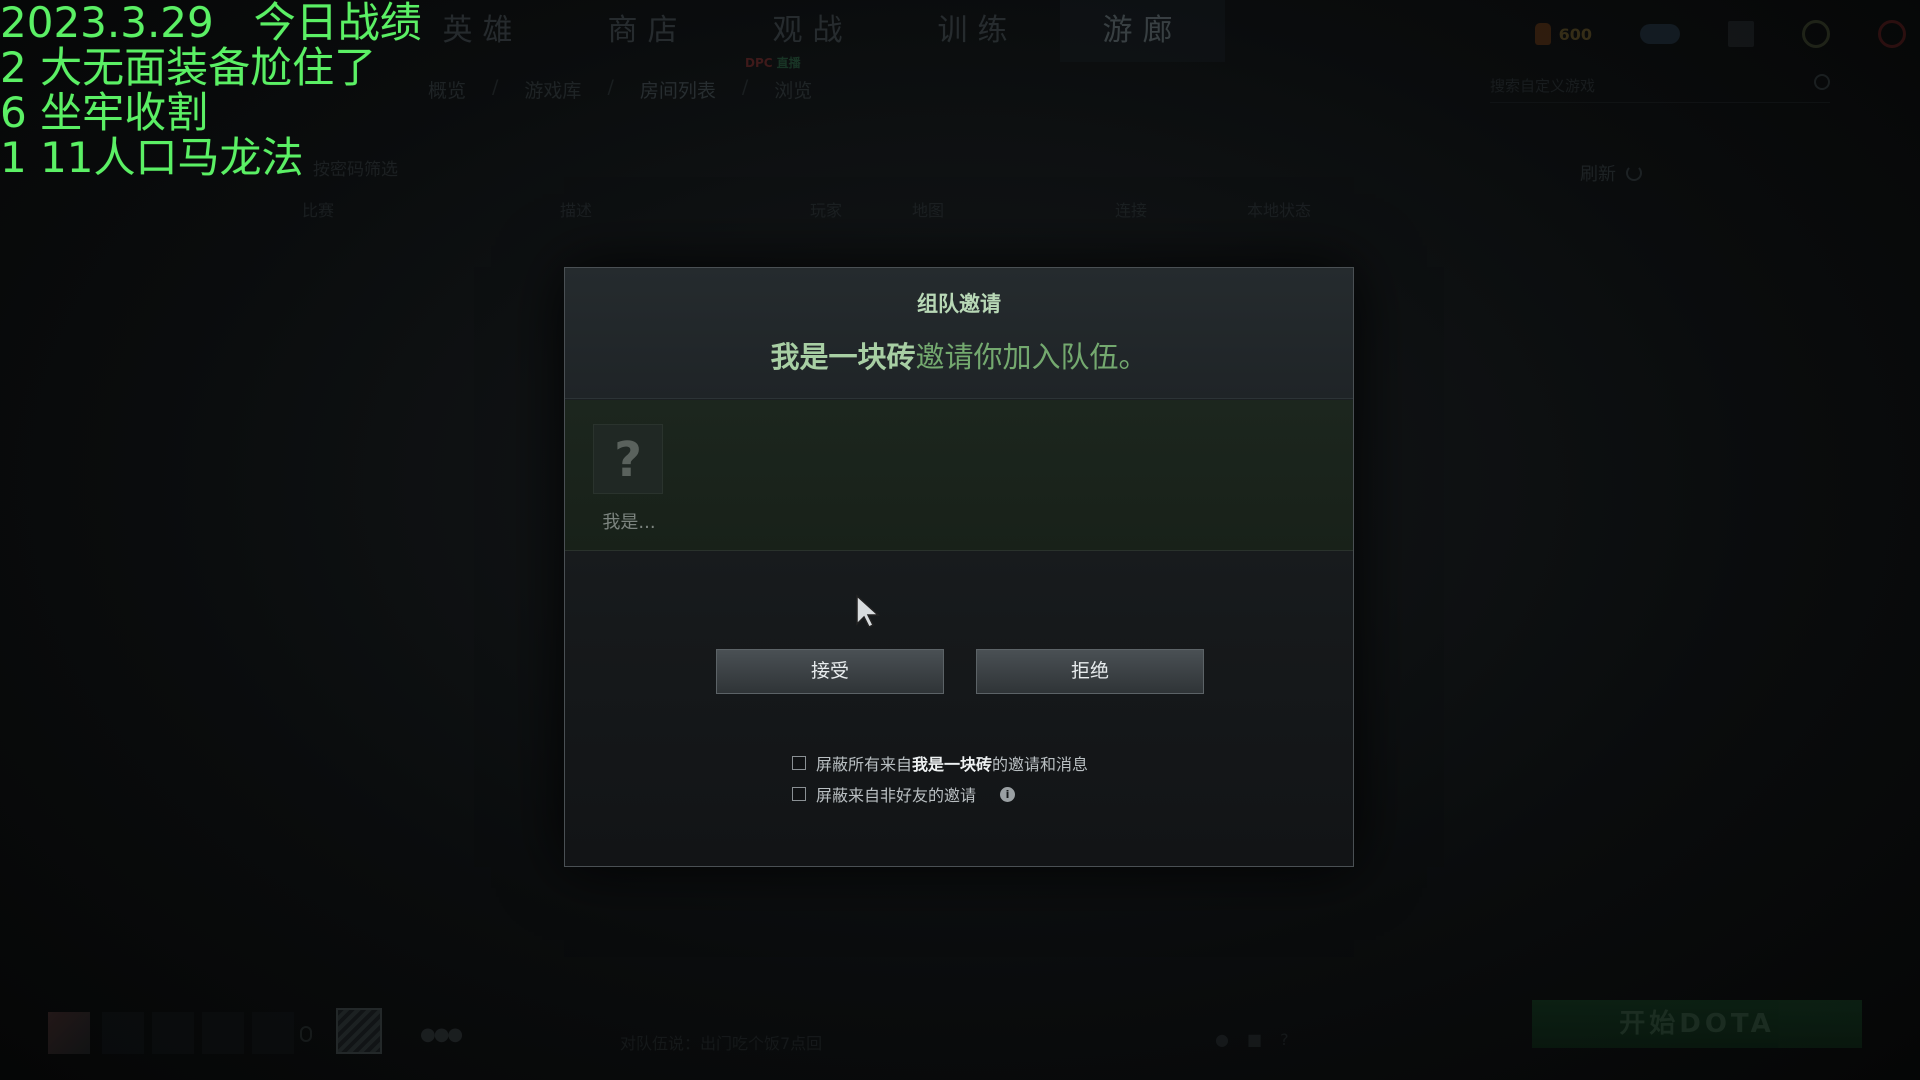  I want to click on block-inviter-label: 屏蔽所有来自我是一块砖的邀请和消息, so click(952, 763).